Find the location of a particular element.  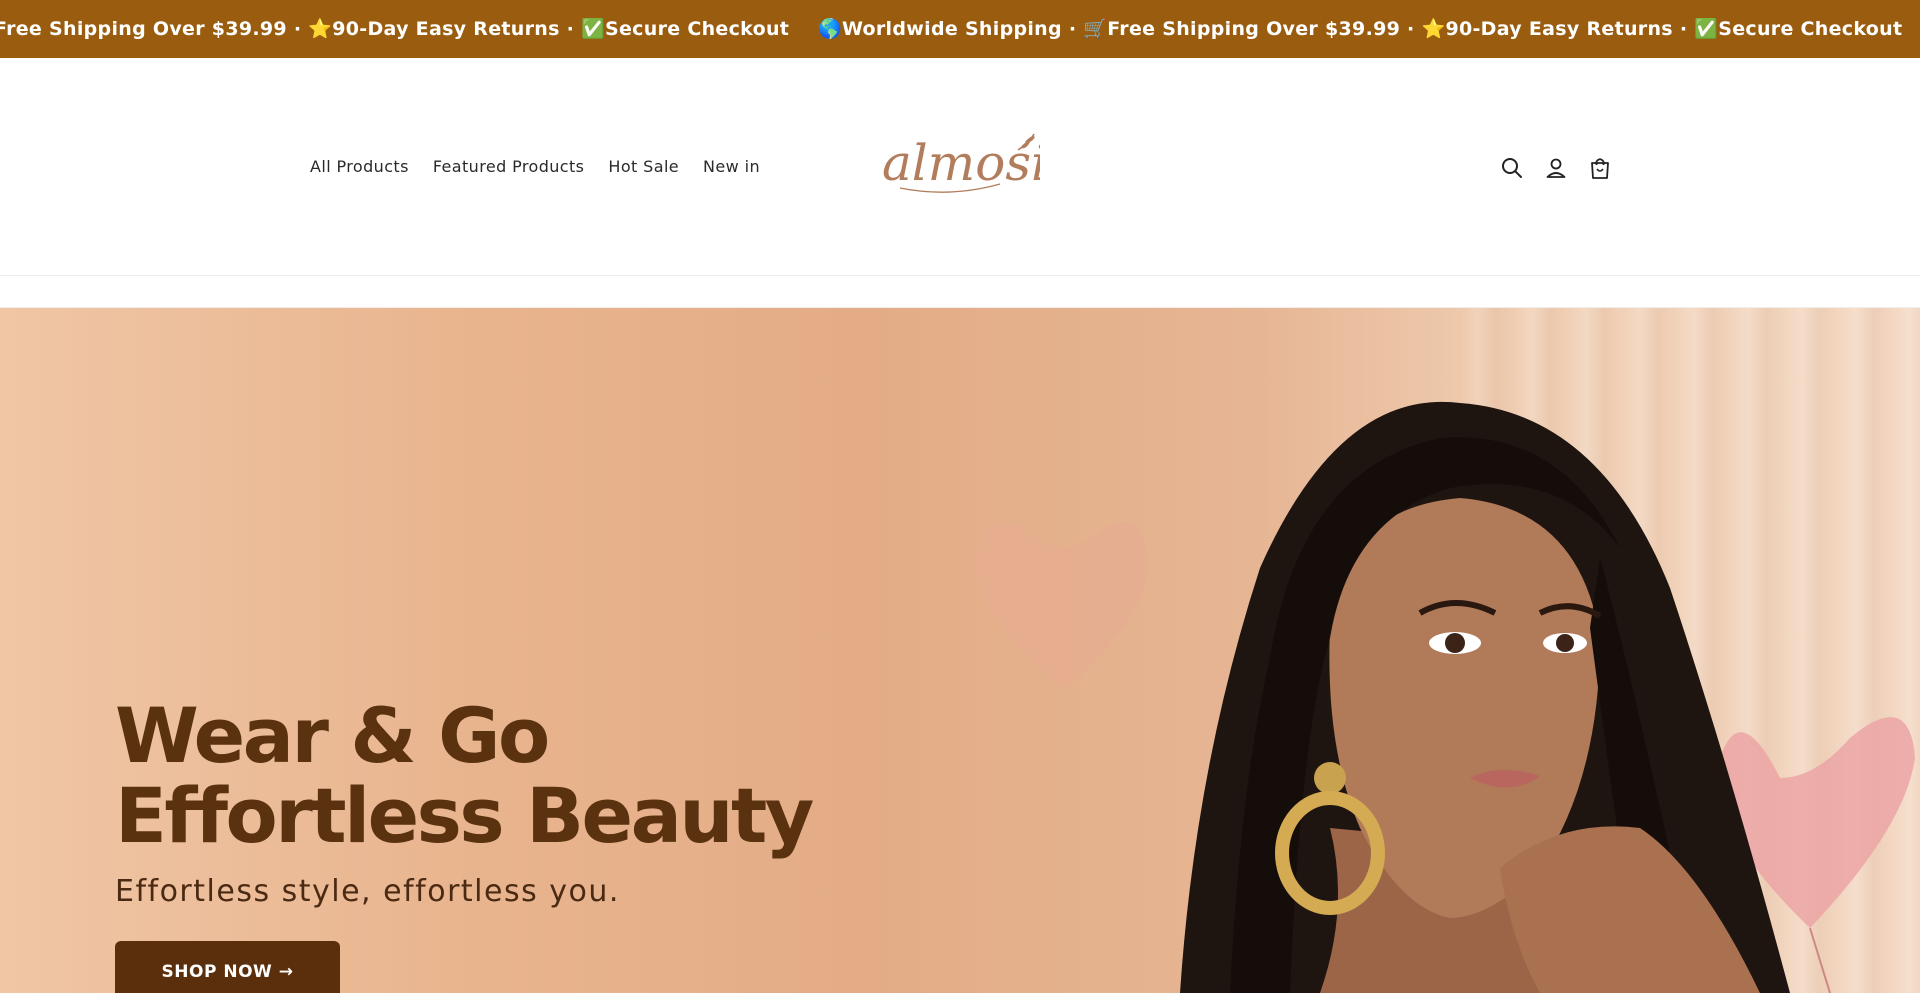

header-divider is located at coordinates (960, 292).